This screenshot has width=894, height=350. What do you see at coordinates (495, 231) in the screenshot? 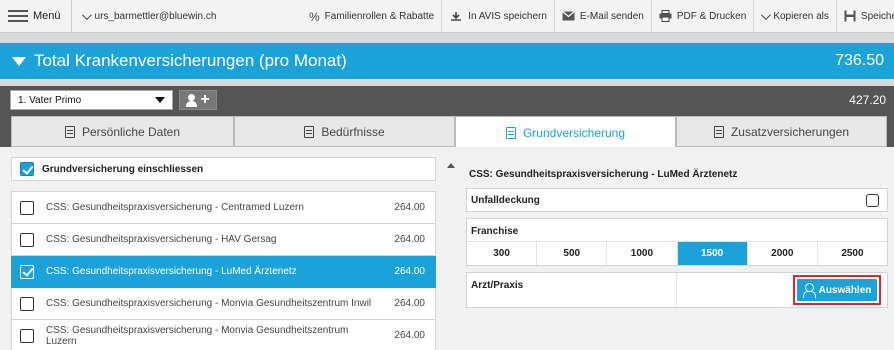
I see `franchise-label: Franchise` at bounding box center [495, 231].